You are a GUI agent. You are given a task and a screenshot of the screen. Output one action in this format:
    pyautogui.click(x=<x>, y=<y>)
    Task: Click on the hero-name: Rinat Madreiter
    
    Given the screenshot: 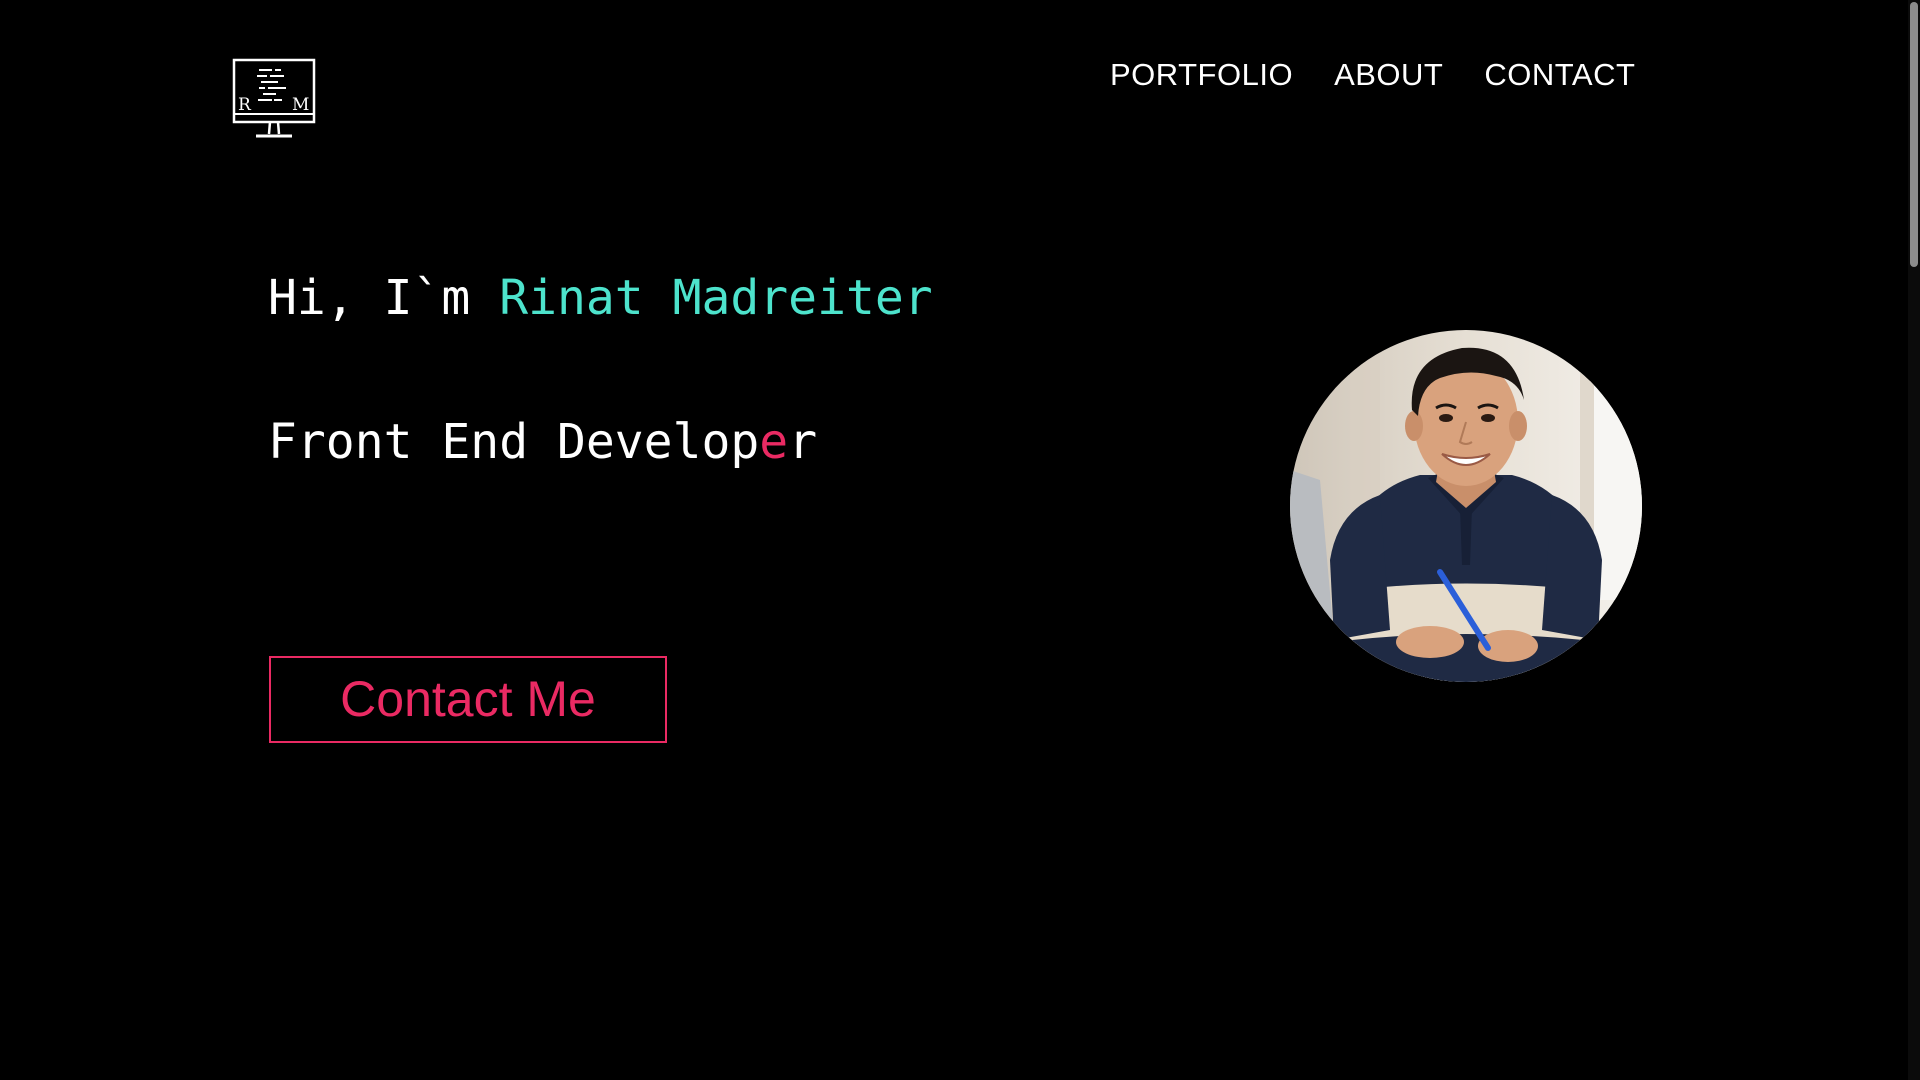 What is the action you would take?
    pyautogui.click(x=716, y=298)
    